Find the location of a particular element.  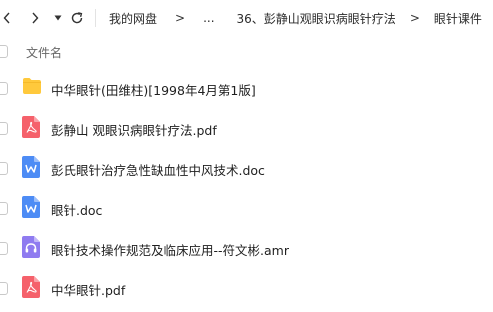

toolbar: 我的网盘 > ... 36、彭静山观眼识病眼针疗法 > 眼针课件 > is located at coordinates (246, 18).